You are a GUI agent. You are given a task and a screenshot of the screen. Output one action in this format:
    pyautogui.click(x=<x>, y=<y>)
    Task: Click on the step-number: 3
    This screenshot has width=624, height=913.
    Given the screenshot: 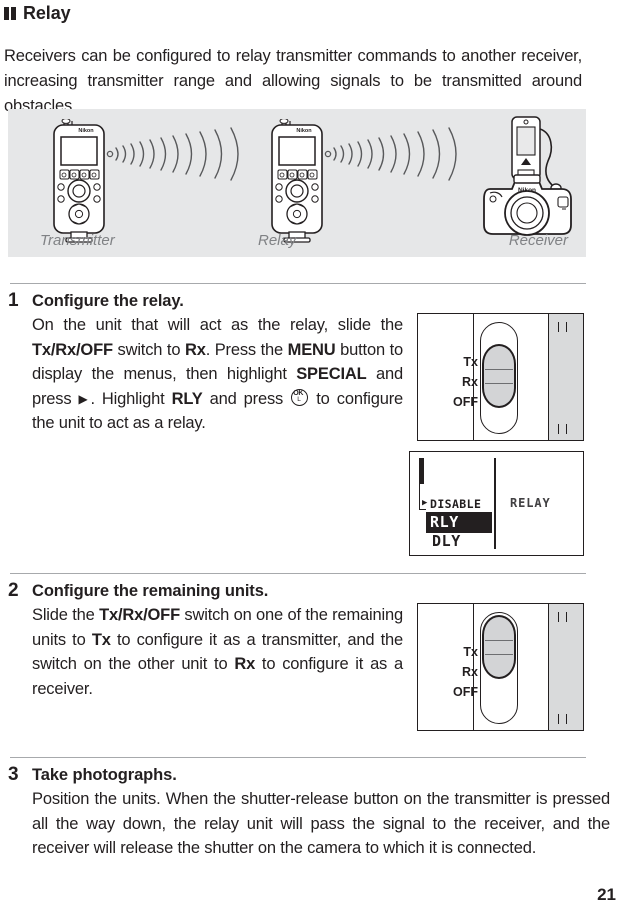 What is the action you would take?
    pyautogui.click(x=13, y=774)
    